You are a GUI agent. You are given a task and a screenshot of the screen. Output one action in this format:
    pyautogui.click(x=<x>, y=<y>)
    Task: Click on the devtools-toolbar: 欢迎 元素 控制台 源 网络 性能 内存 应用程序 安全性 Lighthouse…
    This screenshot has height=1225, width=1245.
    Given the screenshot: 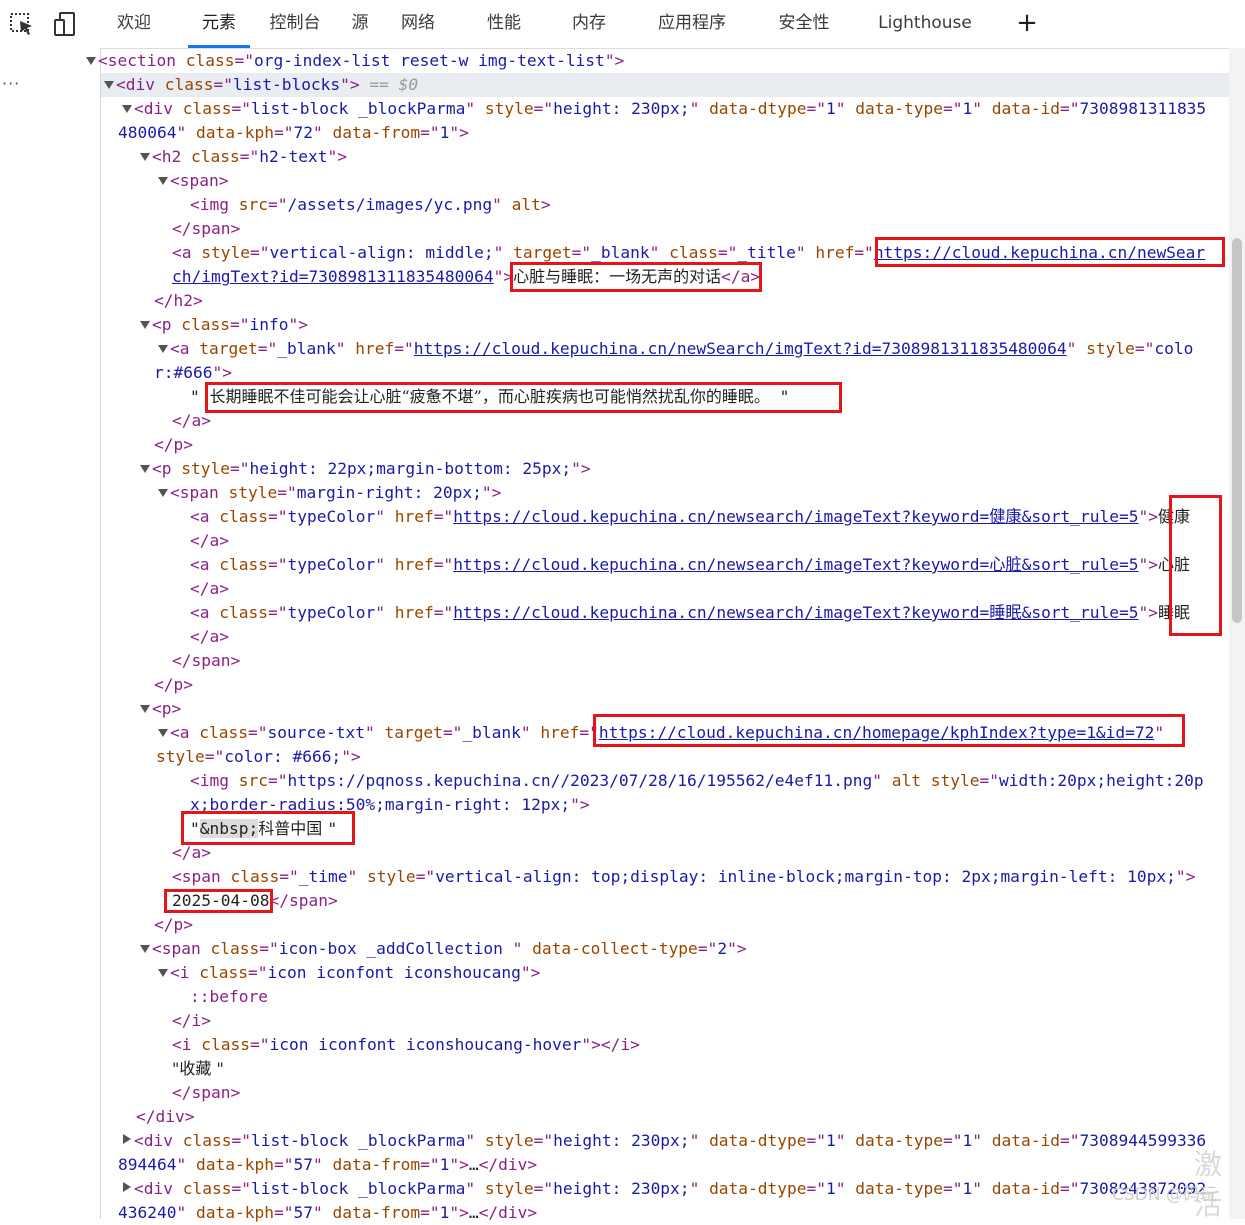 What is the action you would take?
    pyautogui.click(x=622, y=24)
    